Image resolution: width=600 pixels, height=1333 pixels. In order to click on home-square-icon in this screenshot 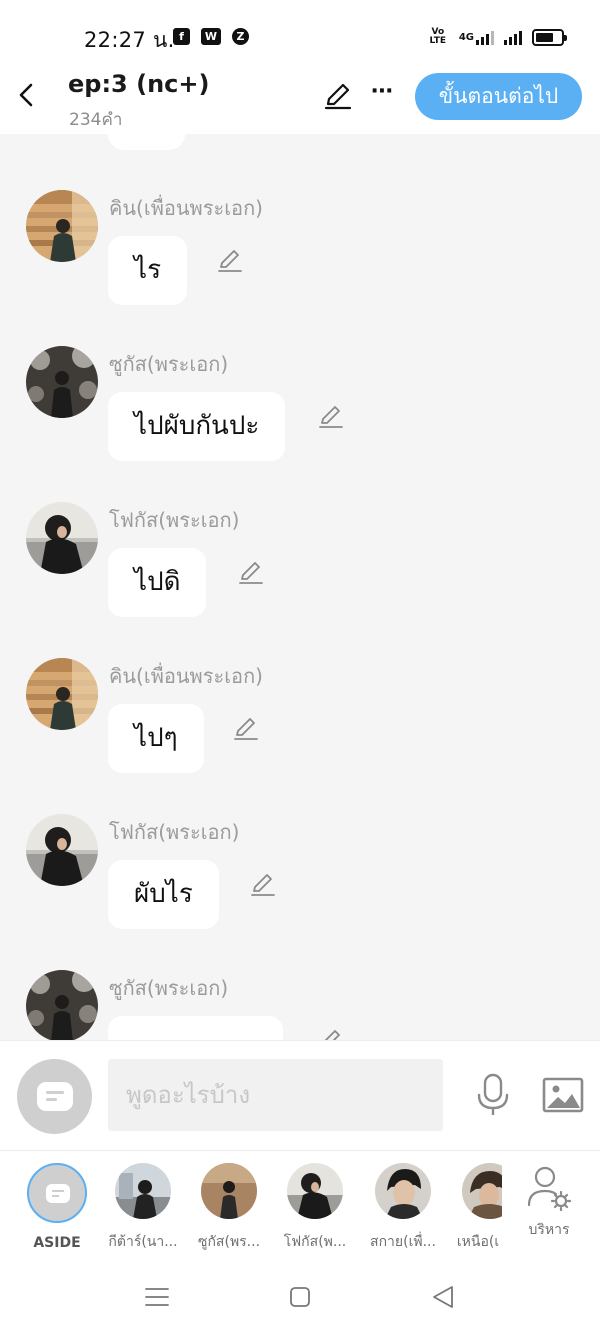, I will do `click(300, 1297)`.